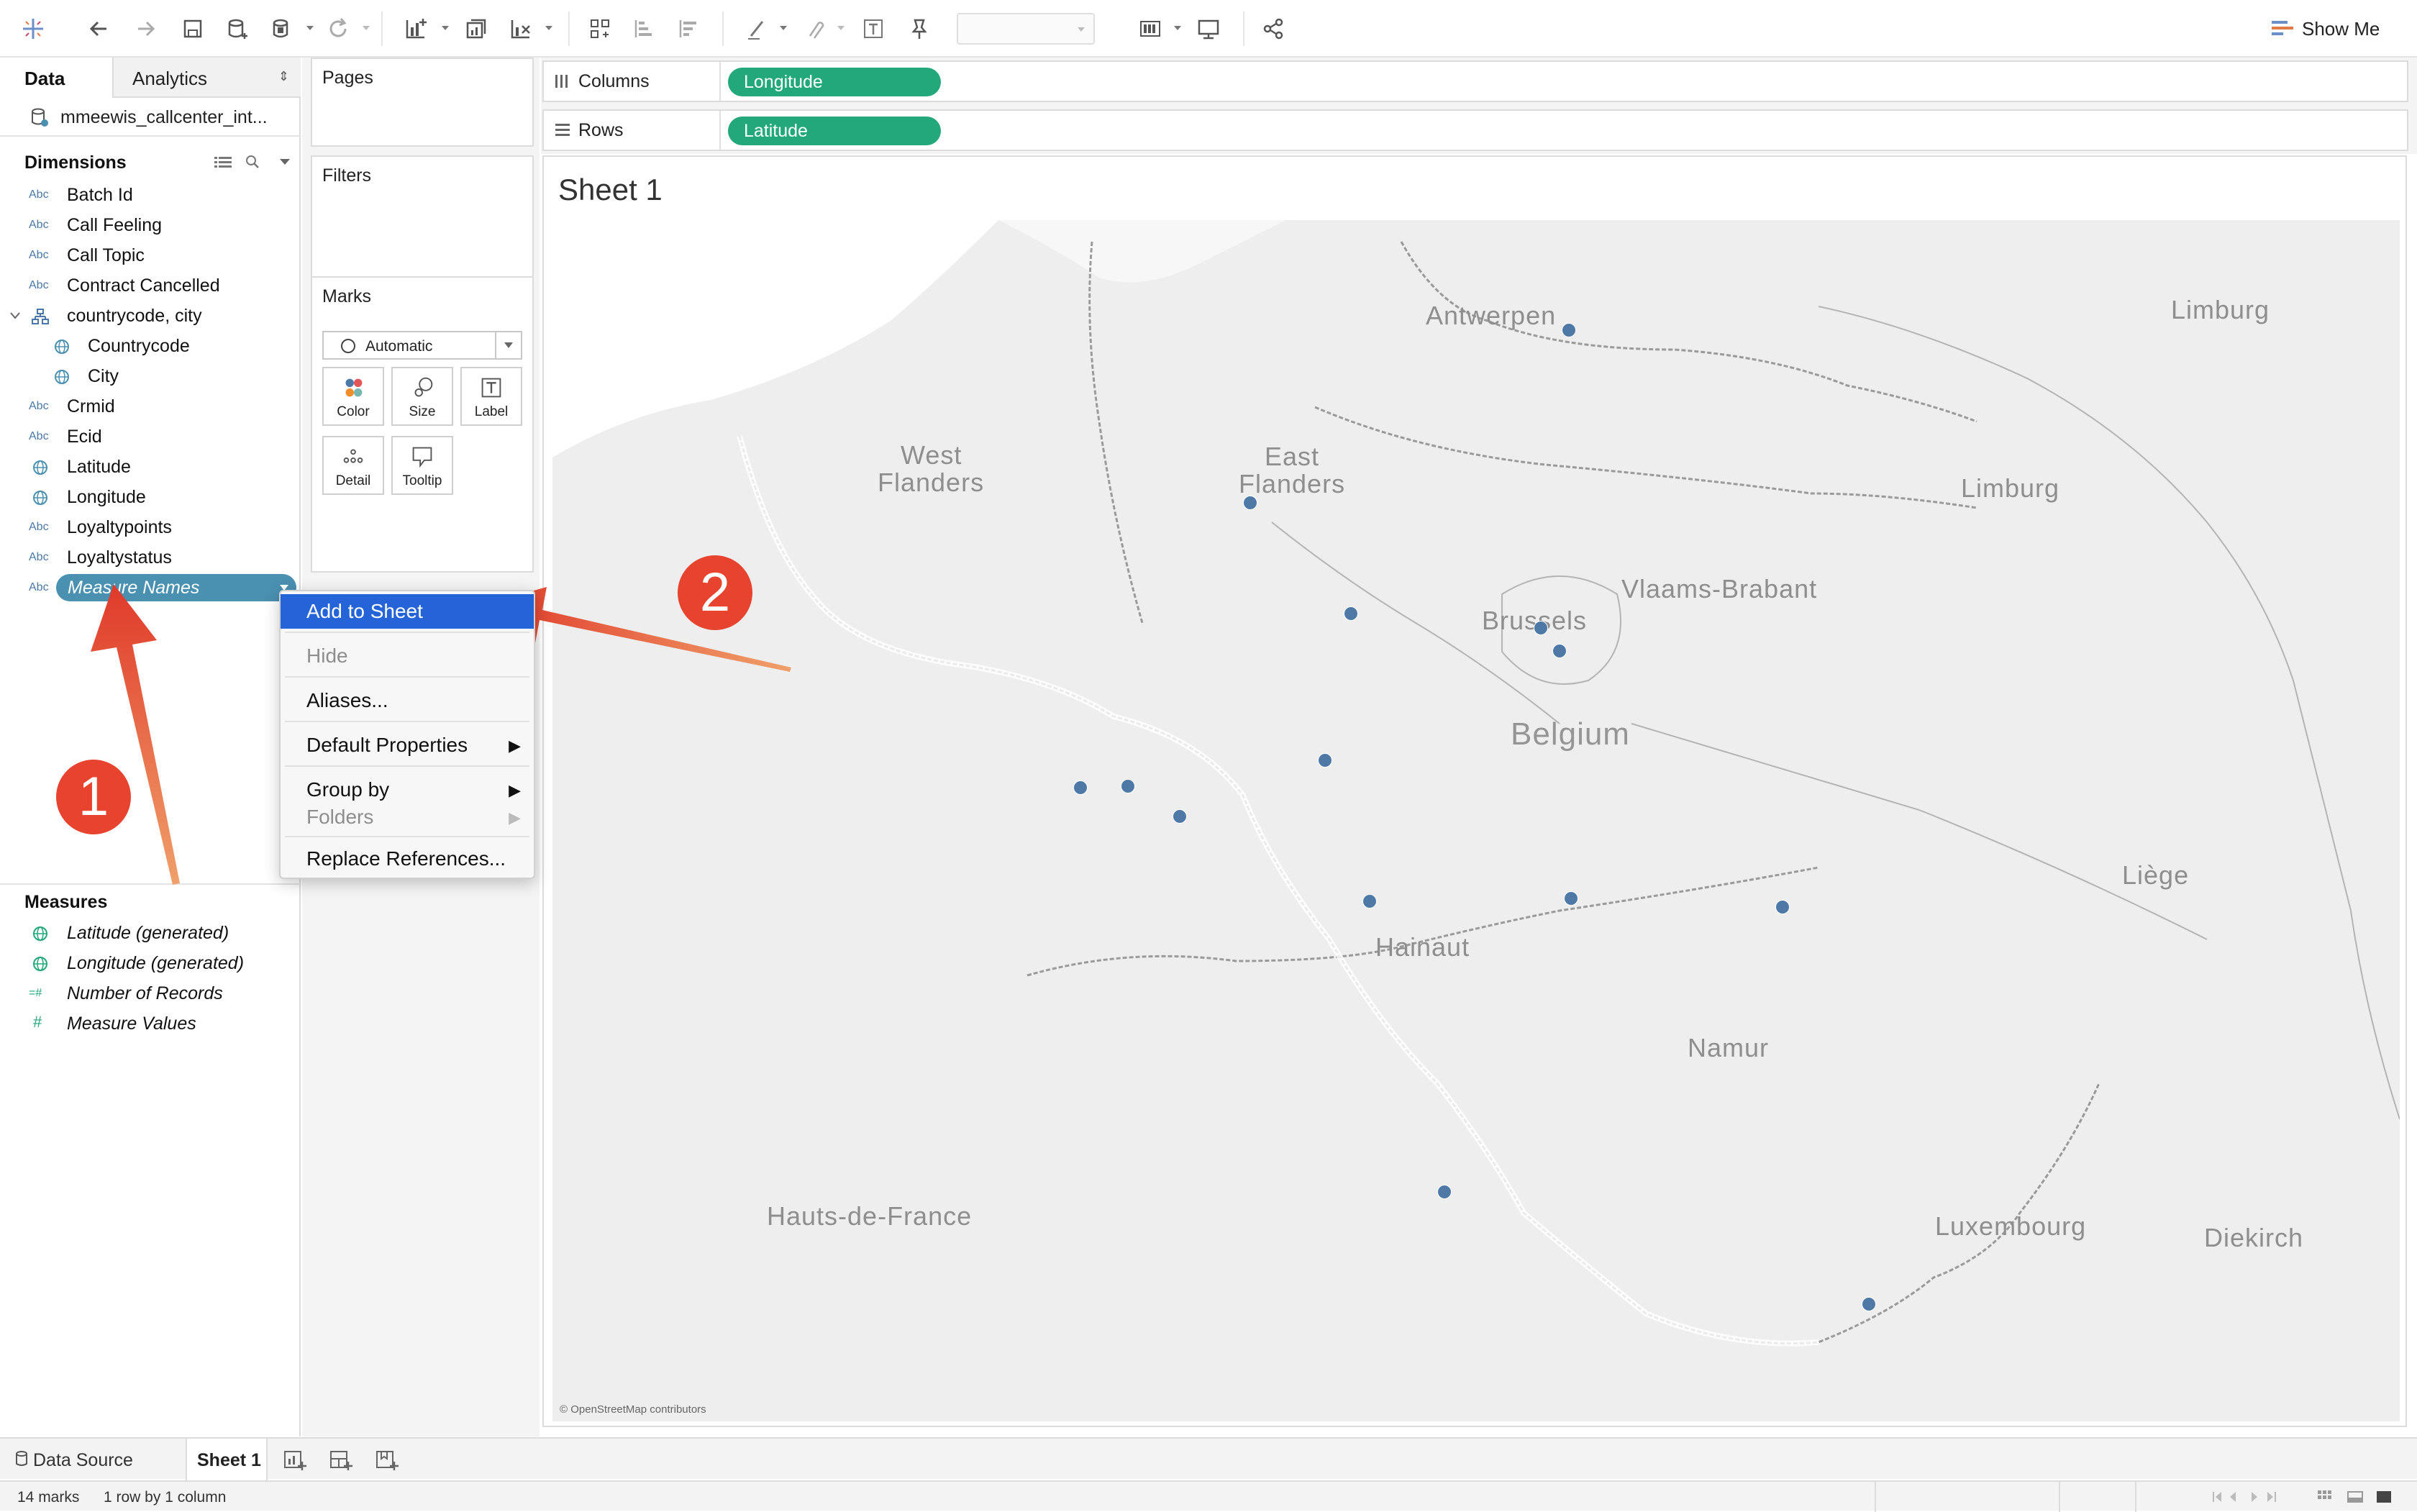 This screenshot has width=2417, height=1512. What do you see at coordinates (15, 315) in the screenshot?
I see `collapse-chevron-icon` at bounding box center [15, 315].